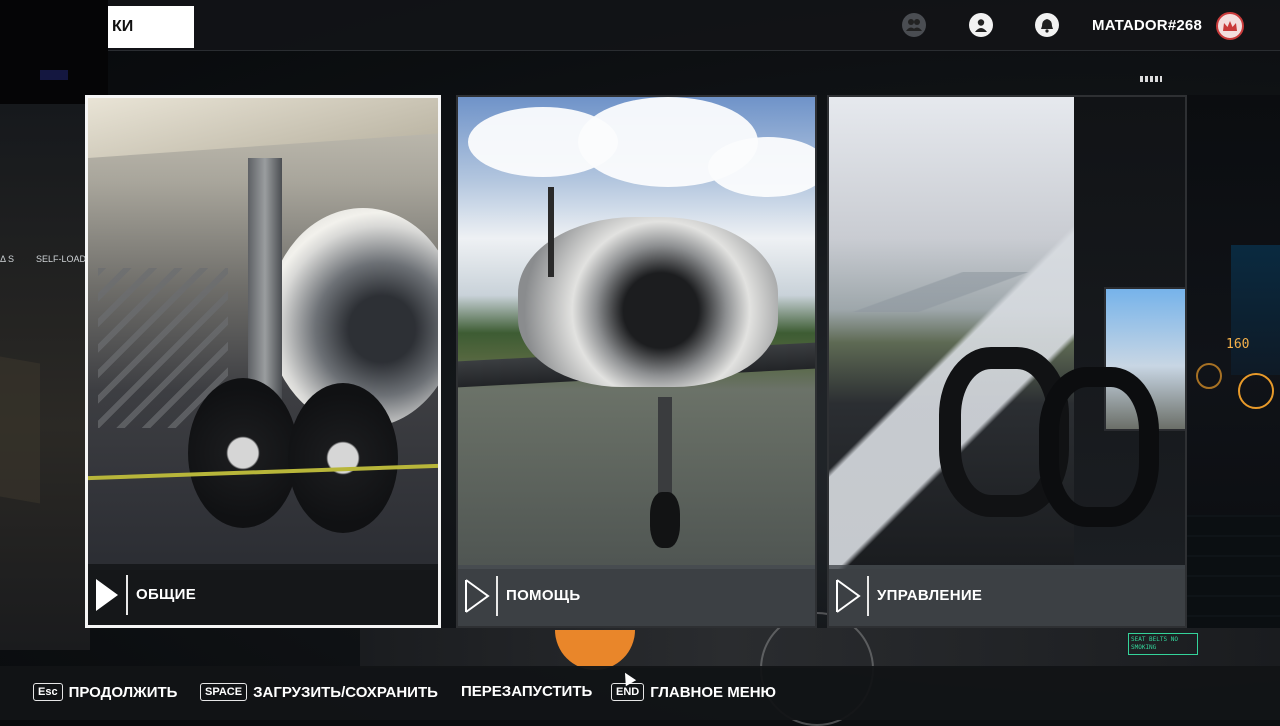  What do you see at coordinates (345, 692) in the screenshot?
I see `load-save-label: ЗАГРУЗИТЬ/СОХРАНИТЬ` at bounding box center [345, 692].